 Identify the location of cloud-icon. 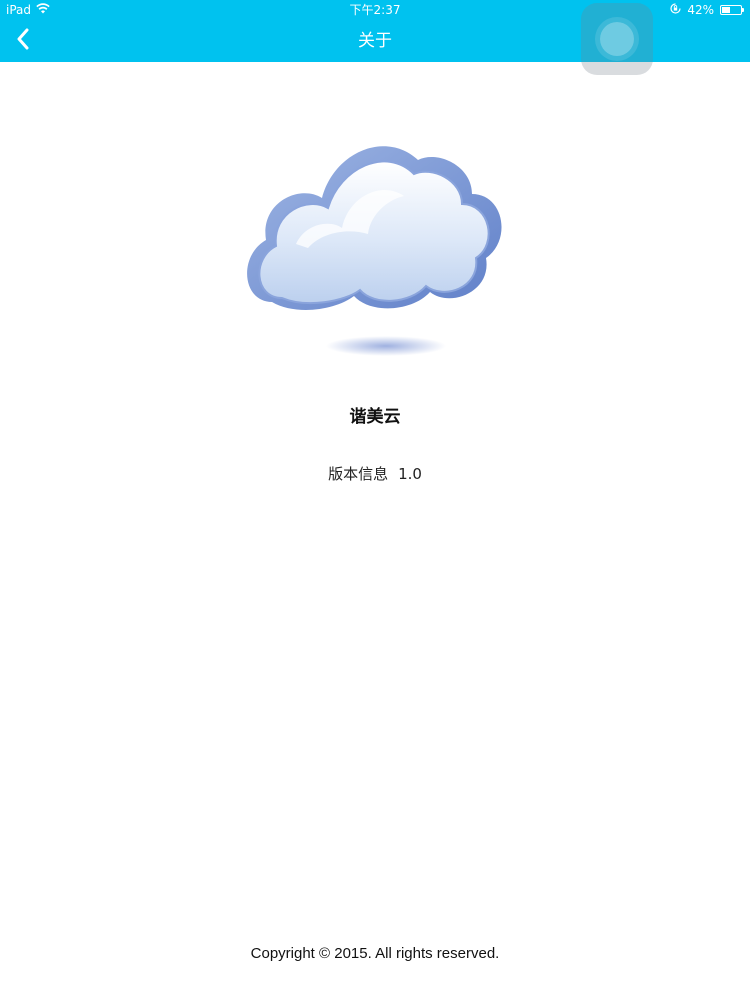
(376, 249).